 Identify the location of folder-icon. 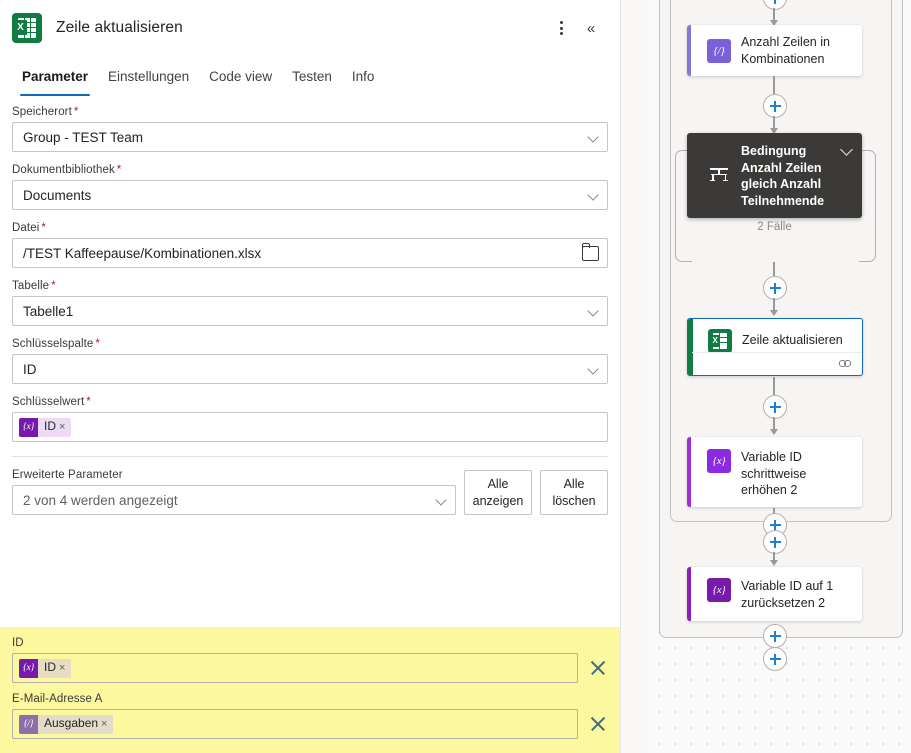
(590, 251).